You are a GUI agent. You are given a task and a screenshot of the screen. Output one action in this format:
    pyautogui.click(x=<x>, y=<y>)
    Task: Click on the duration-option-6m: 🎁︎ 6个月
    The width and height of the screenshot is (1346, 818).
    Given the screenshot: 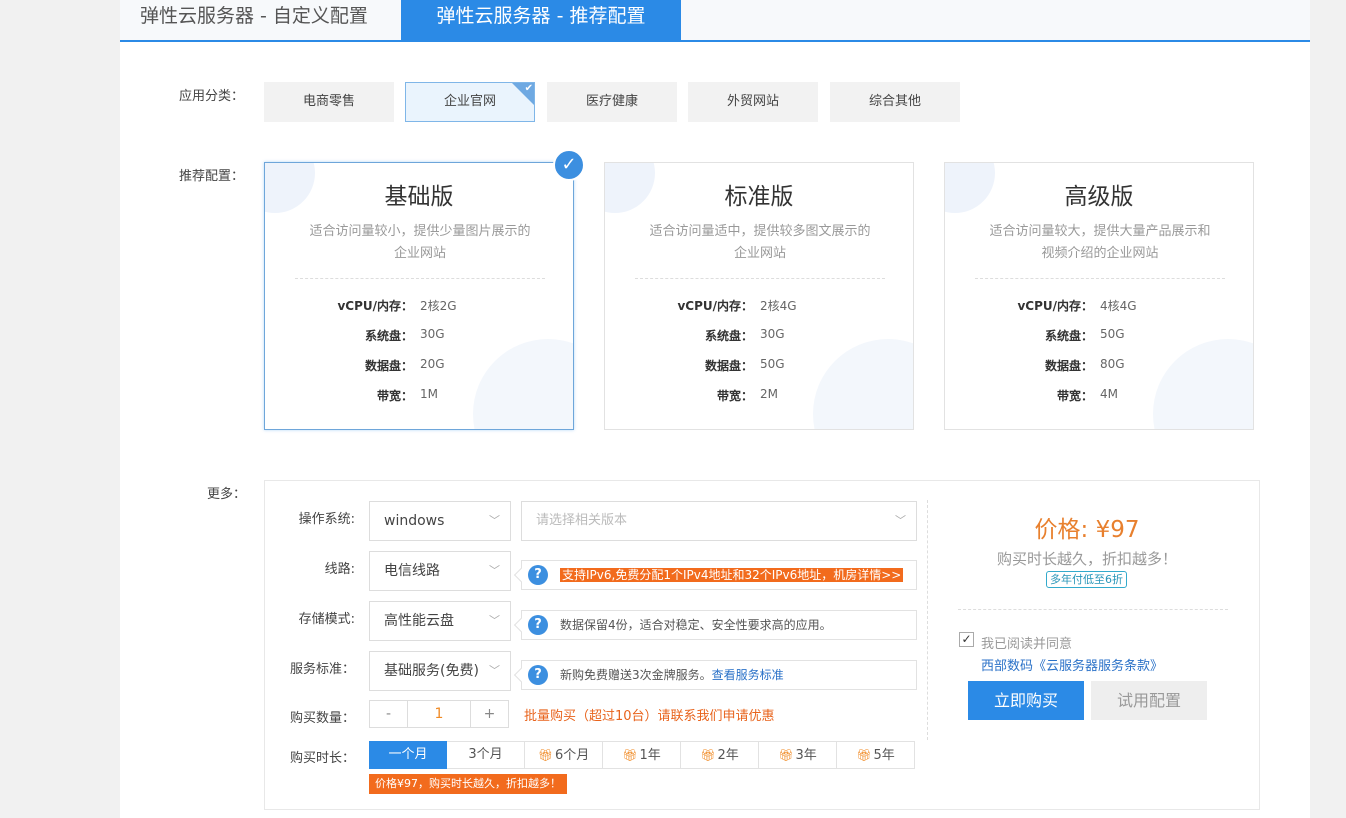 What is the action you would take?
    pyautogui.click(x=564, y=755)
    